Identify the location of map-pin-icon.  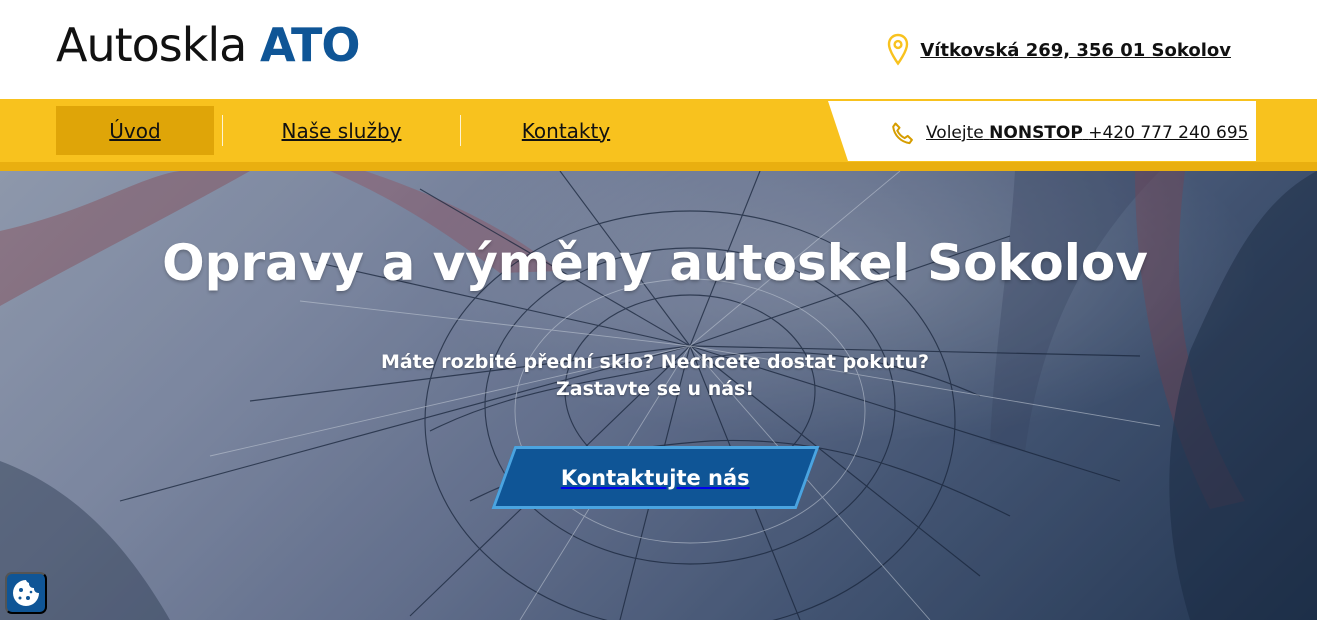
(898, 49).